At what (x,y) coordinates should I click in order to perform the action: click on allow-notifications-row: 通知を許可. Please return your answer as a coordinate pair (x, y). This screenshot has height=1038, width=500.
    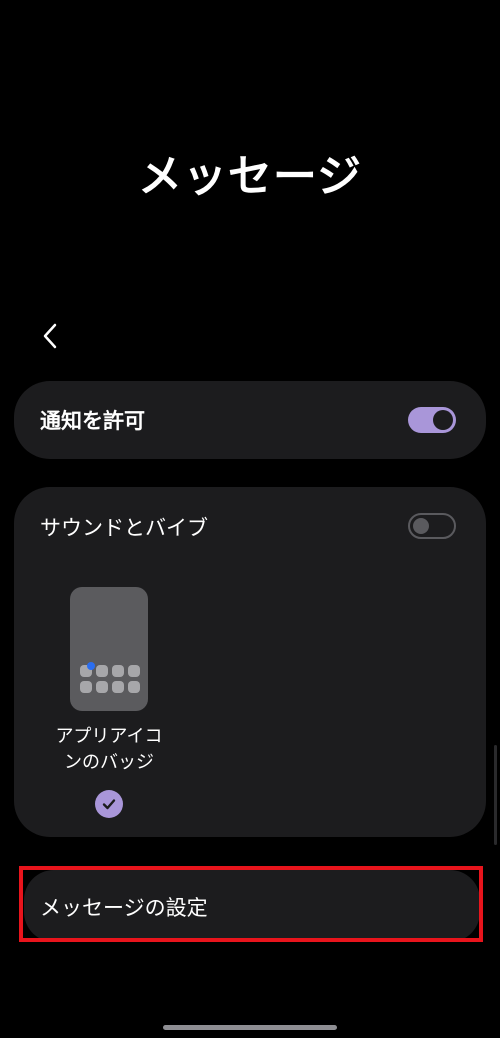
    Looking at the image, I should click on (250, 420).